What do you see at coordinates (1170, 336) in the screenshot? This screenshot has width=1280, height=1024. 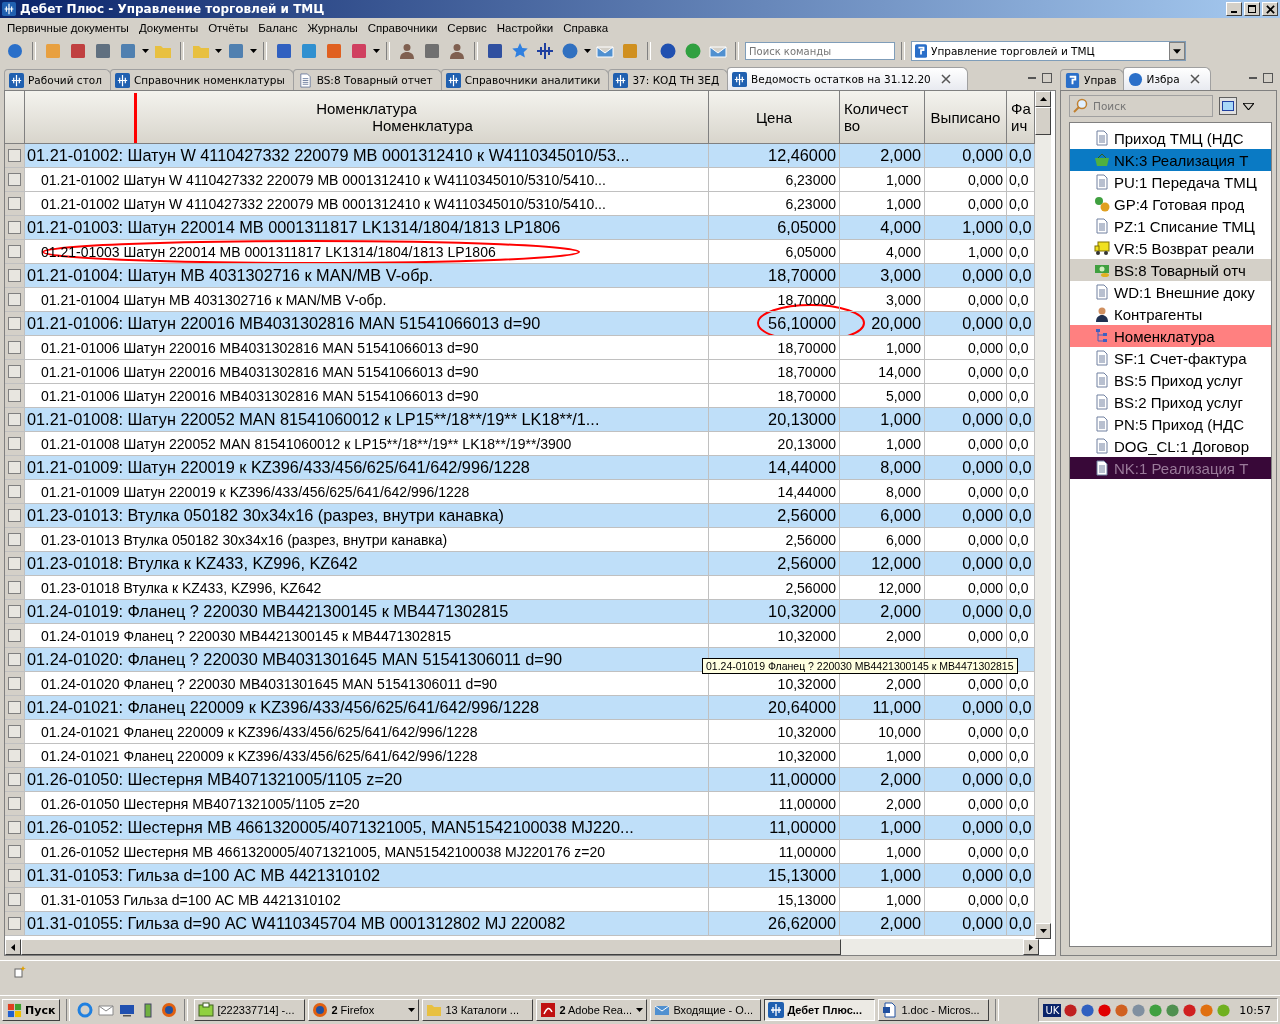 I see `favorite-item: Номенклатура` at bounding box center [1170, 336].